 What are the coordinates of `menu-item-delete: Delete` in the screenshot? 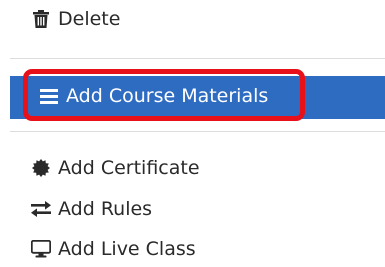 It's located at (75, 19).